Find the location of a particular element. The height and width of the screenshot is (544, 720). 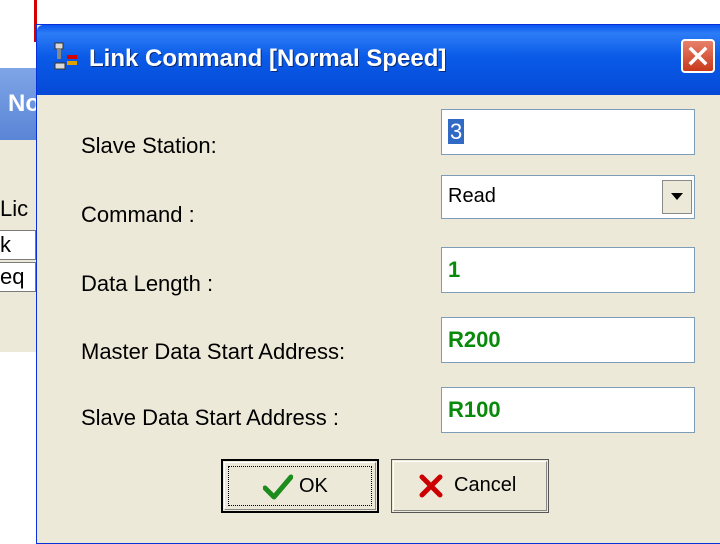

slave-station-label: Slave Station: is located at coordinates (149, 145).